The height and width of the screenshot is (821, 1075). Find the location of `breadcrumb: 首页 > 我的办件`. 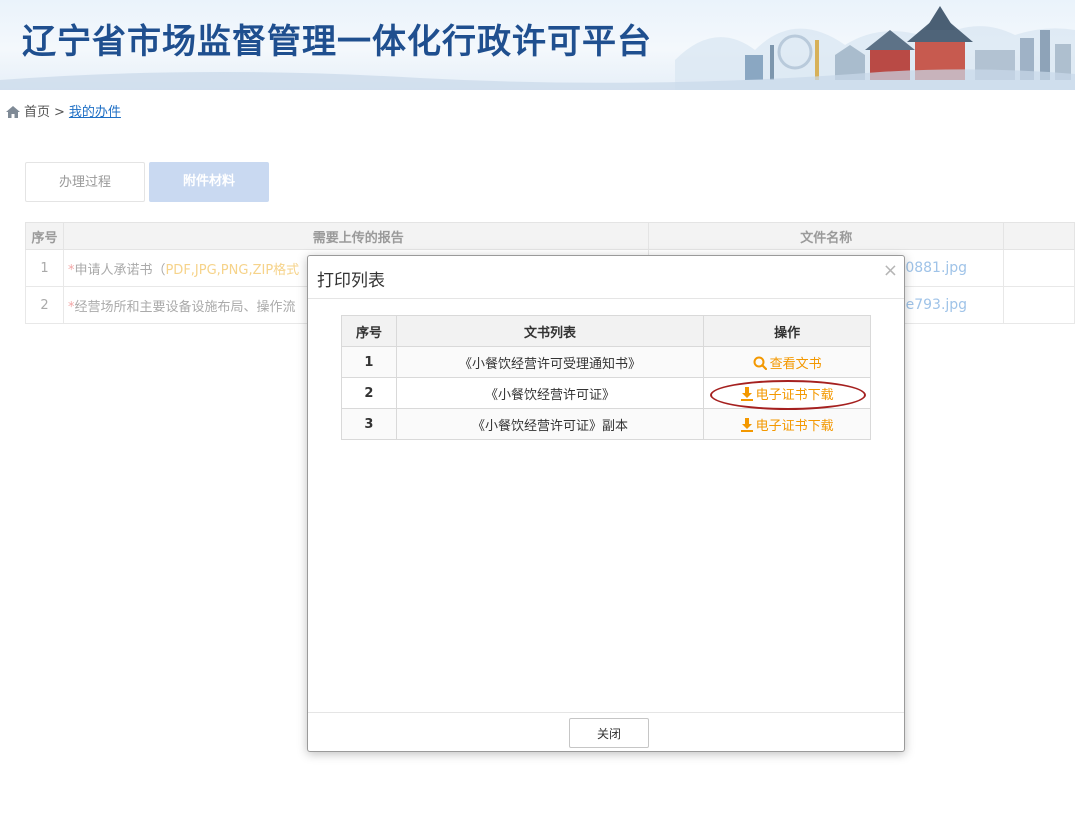

breadcrumb: 首页 > 我的办件 is located at coordinates (63, 111).